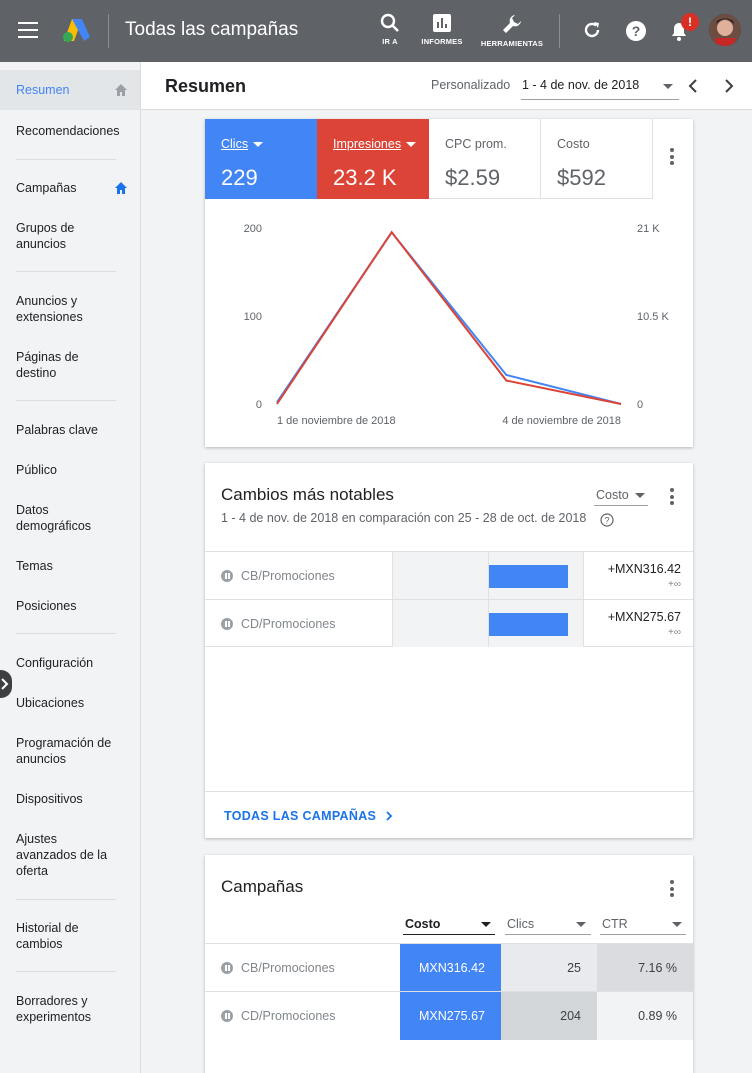  What do you see at coordinates (70, 131) in the screenshot?
I see `sidebar-item-recomendaciones: Recomendaciones` at bounding box center [70, 131].